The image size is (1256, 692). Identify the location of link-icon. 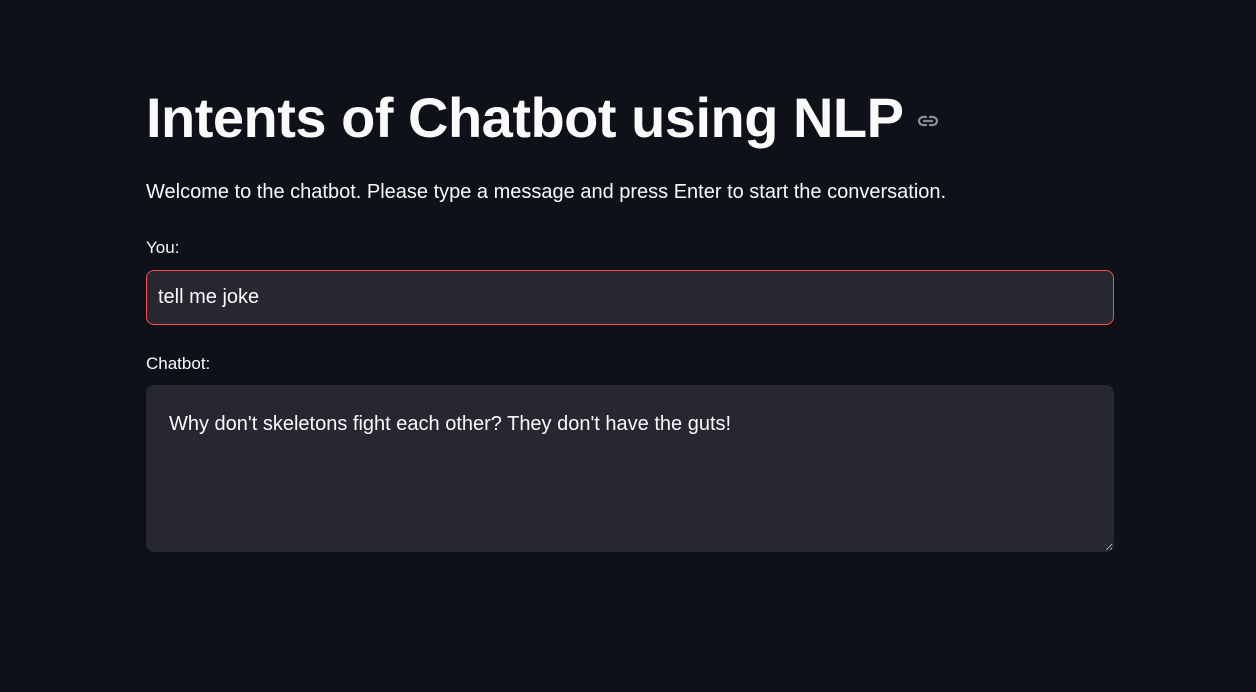
(928, 121).